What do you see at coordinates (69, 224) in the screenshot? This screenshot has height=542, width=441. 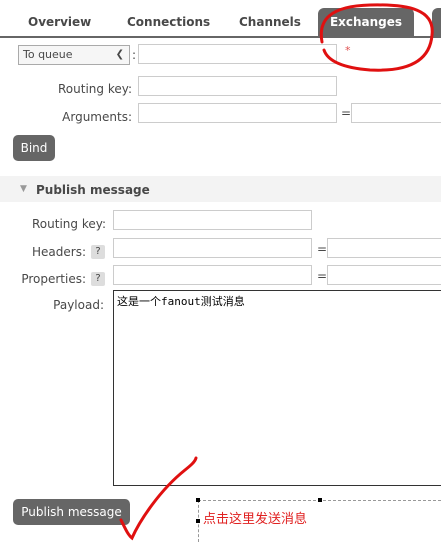 I see `publish-routing-key-label: Routing key:` at bounding box center [69, 224].